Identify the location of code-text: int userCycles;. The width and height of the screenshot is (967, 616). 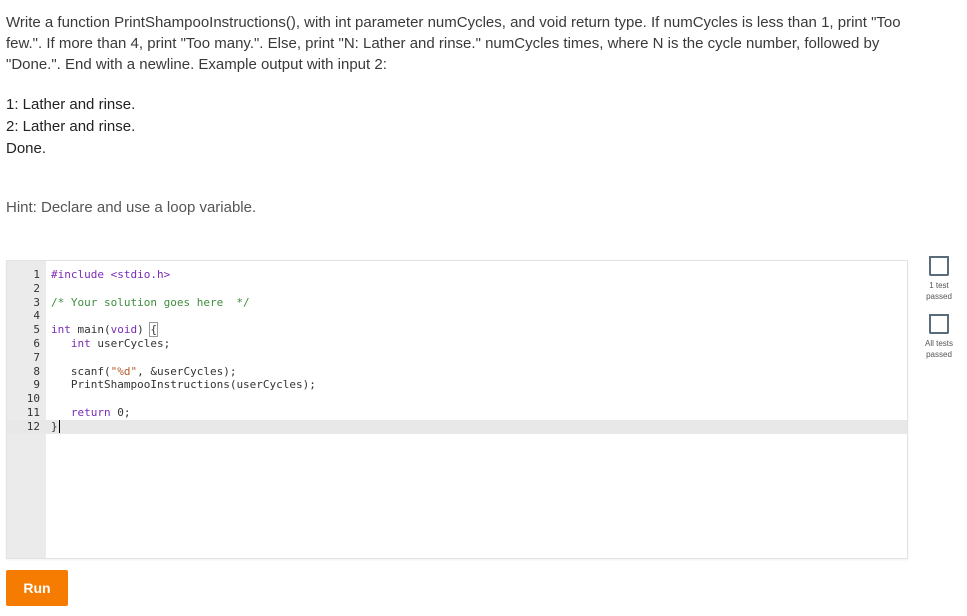
(110, 344).